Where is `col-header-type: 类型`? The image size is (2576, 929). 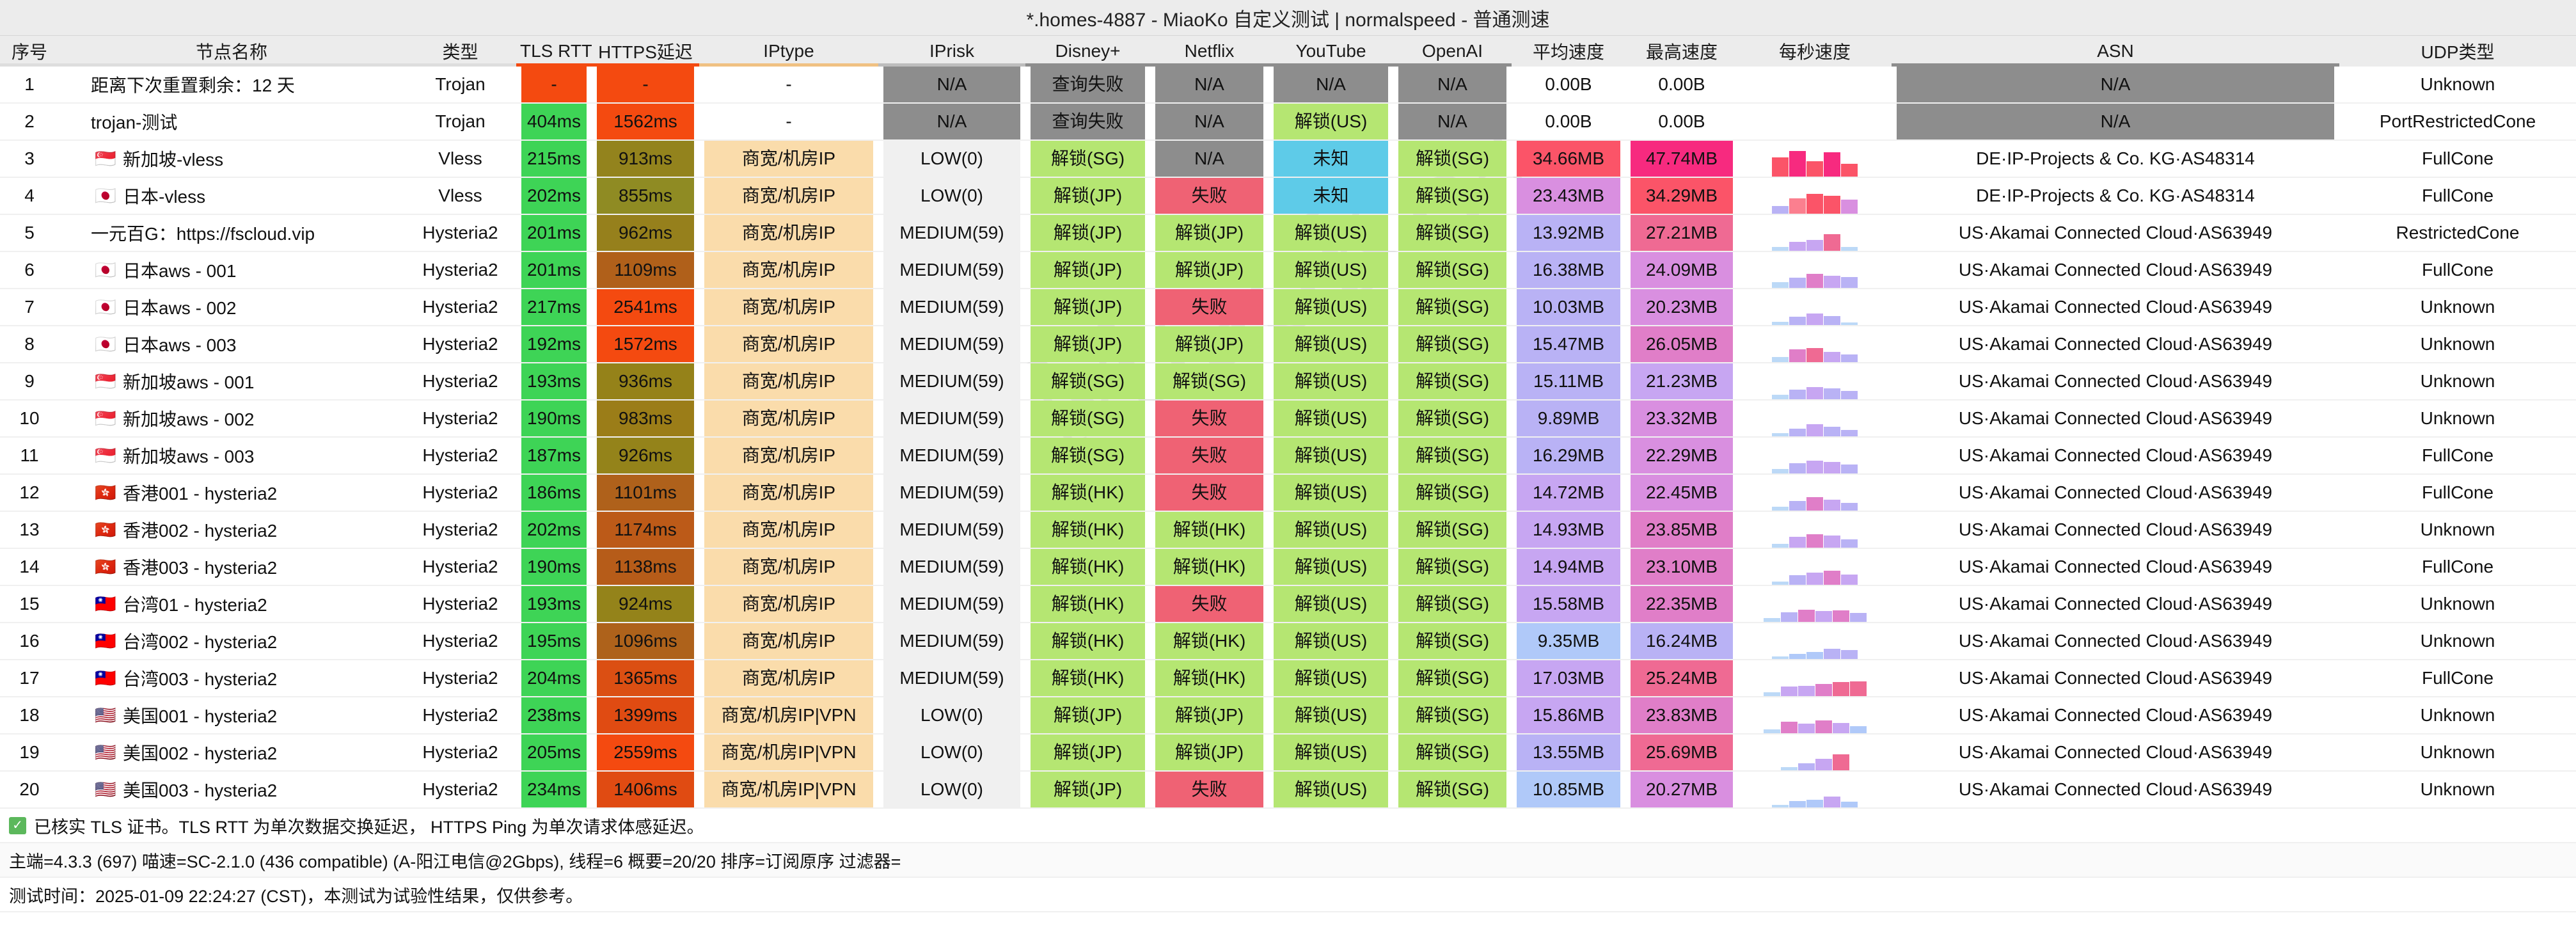 col-header-type: 类型 is located at coordinates (460, 51).